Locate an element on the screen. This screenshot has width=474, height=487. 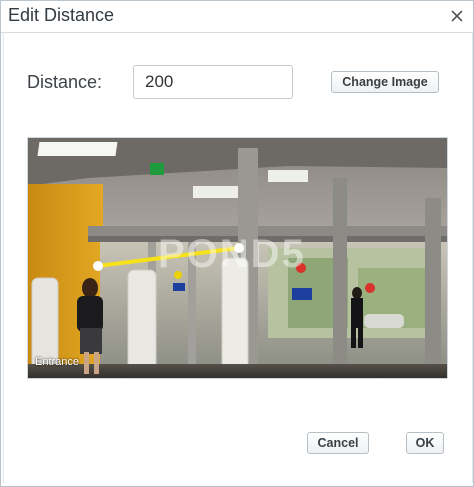
measure-handle-start is located at coordinates (98, 266).